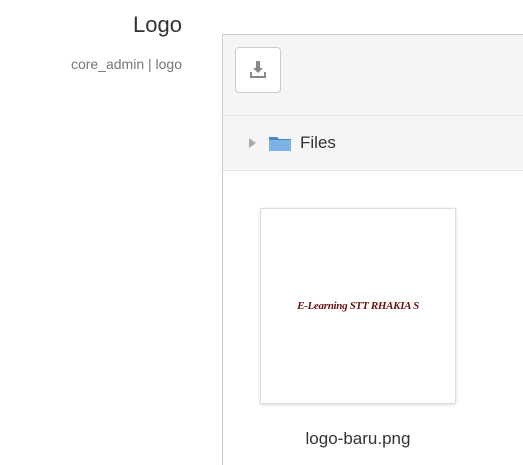  What do you see at coordinates (252, 143) in the screenshot?
I see `expand-arrow-icon` at bounding box center [252, 143].